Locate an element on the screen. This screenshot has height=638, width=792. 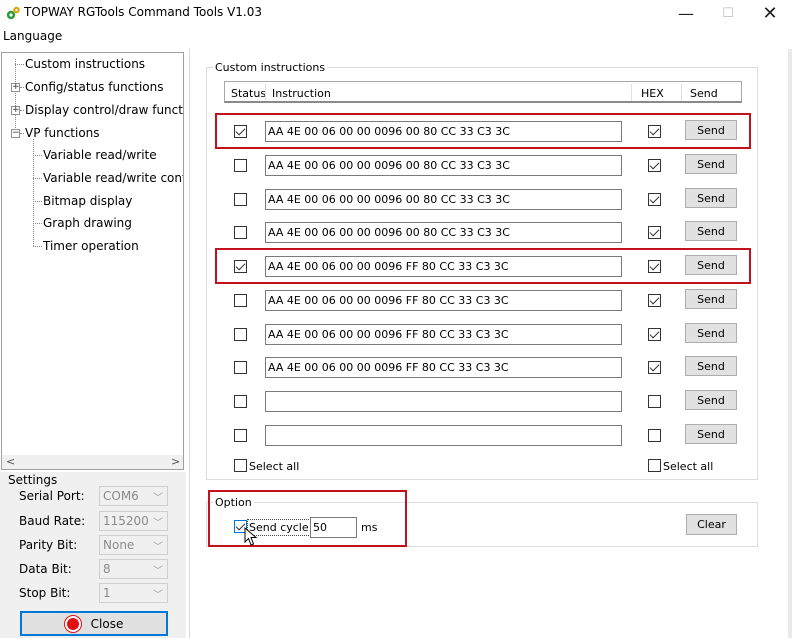
select-all-status-label: Select all is located at coordinates (274, 466).